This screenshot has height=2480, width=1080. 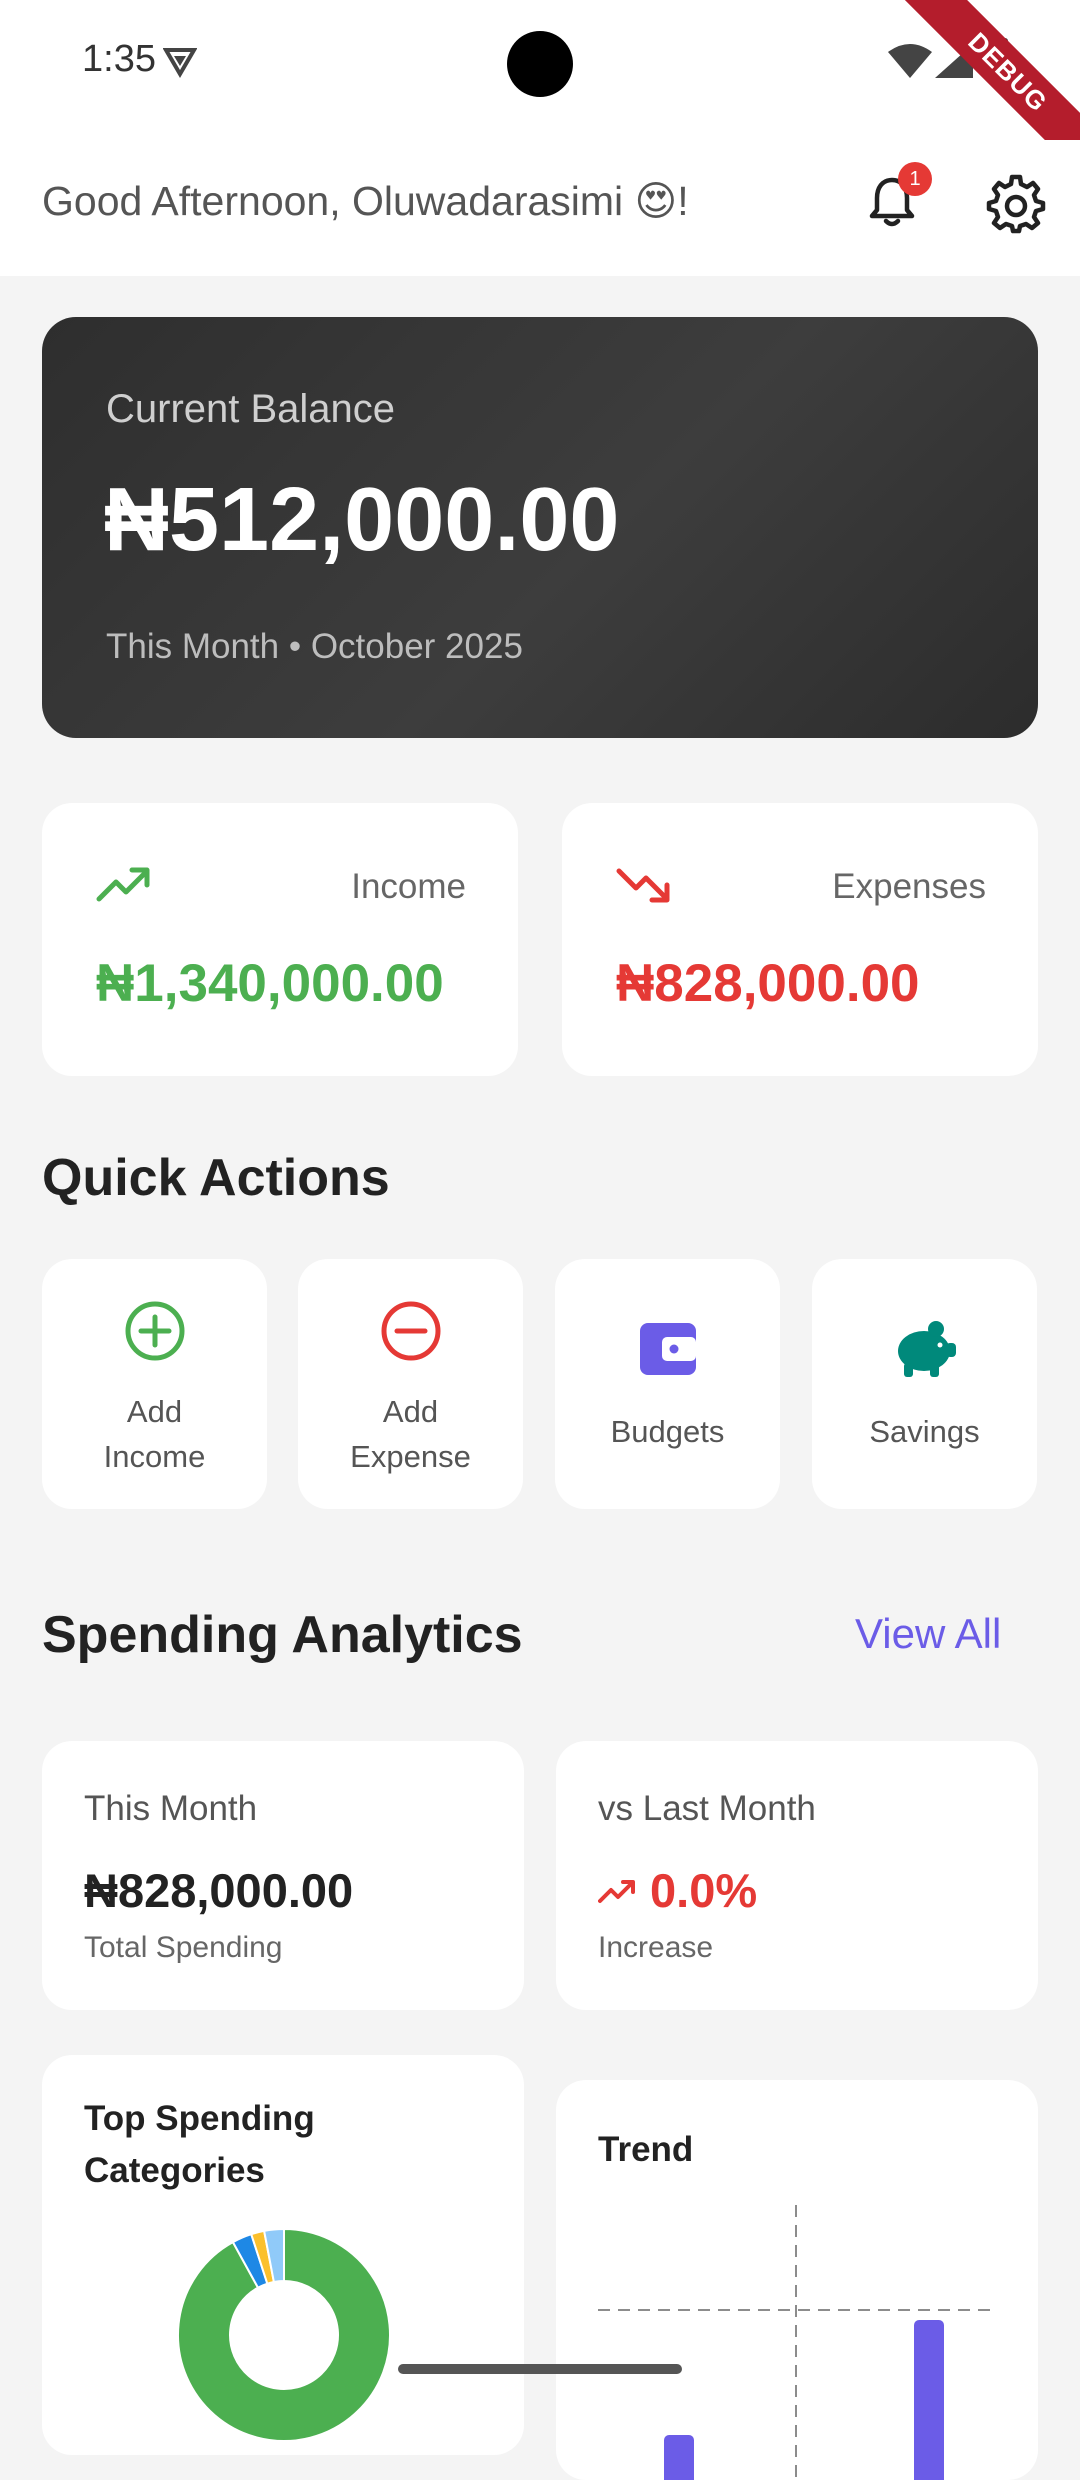 I want to click on vs-last-month-sub: Increase, so click(x=656, y=1947).